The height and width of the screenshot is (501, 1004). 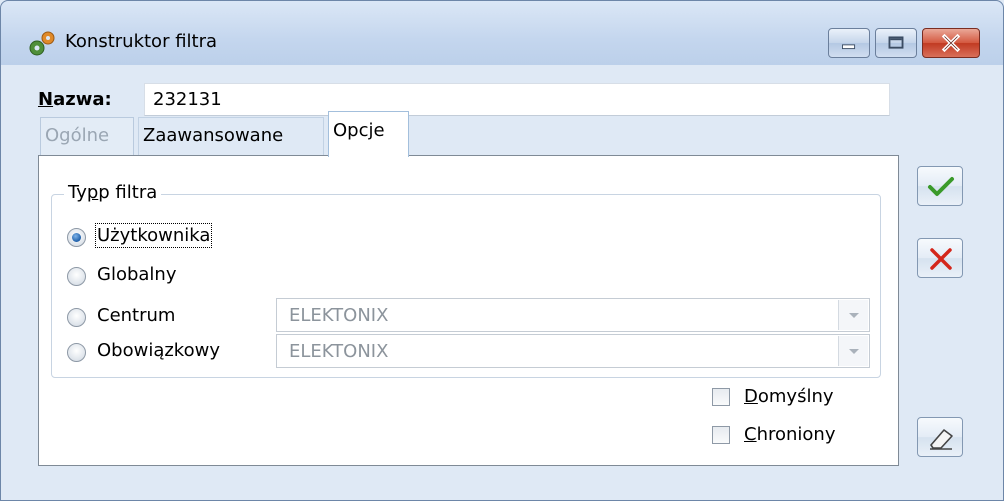 What do you see at coordinates (517, 99) in the screenshot?
I see `name-input: 232131` at bounding box center [517, 99].